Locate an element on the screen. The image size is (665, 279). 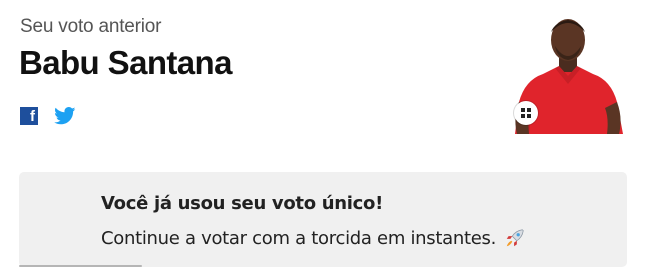
previous-vote-label: Seu voto anterior is located at coordinates (91, 26).